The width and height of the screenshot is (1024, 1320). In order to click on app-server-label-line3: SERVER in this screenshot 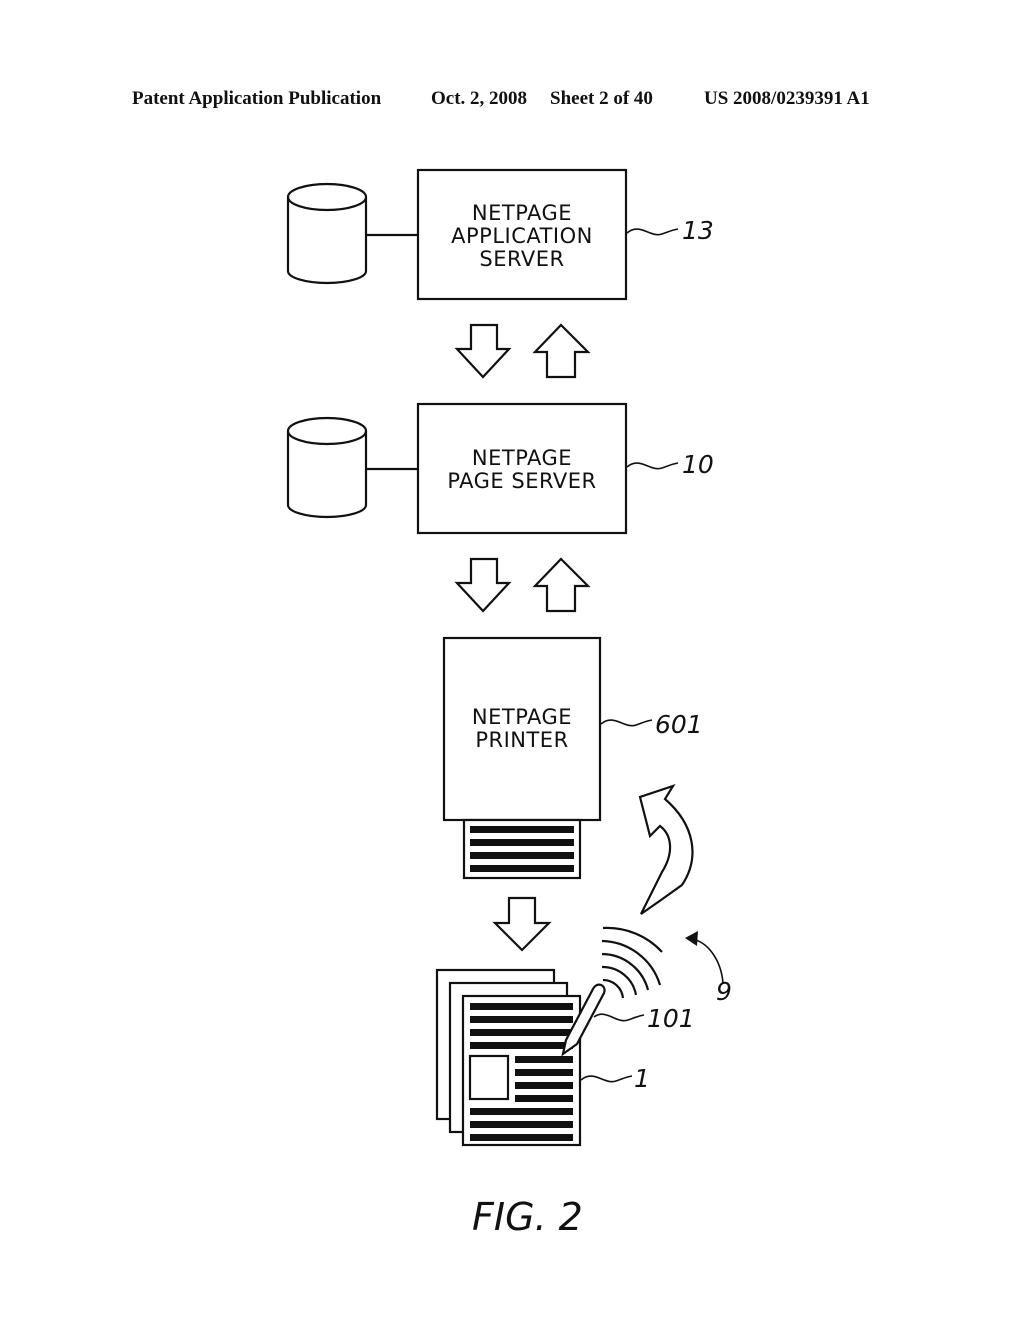, I will do `click(521, 259)`.